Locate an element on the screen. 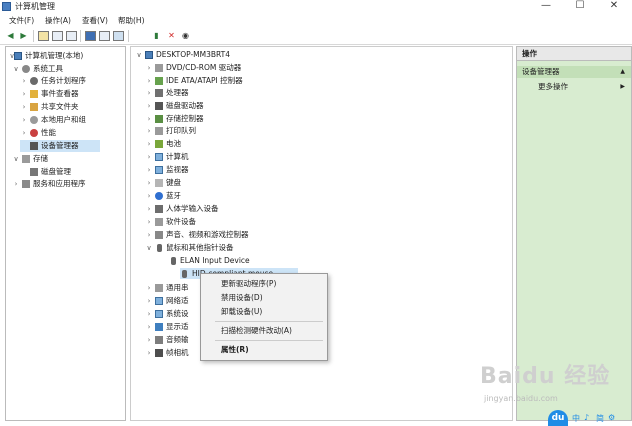 This screenshot has width=632, height=426. device-category: › 监视器 is located at coordinates (245, 170).